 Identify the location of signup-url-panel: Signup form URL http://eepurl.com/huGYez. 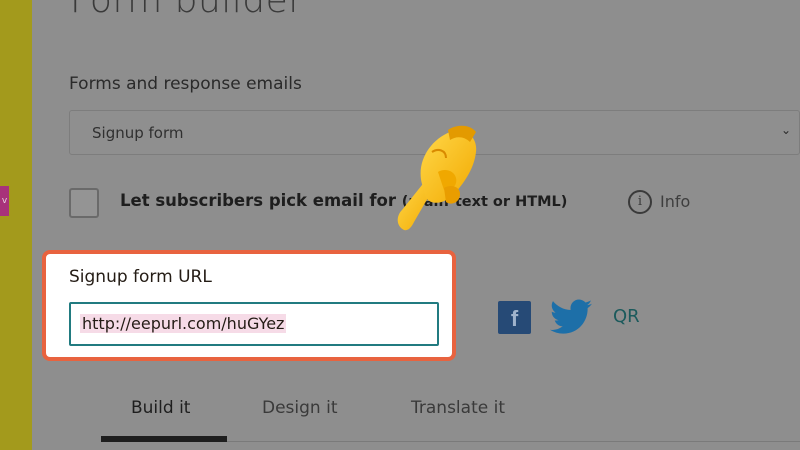
(249, 305).